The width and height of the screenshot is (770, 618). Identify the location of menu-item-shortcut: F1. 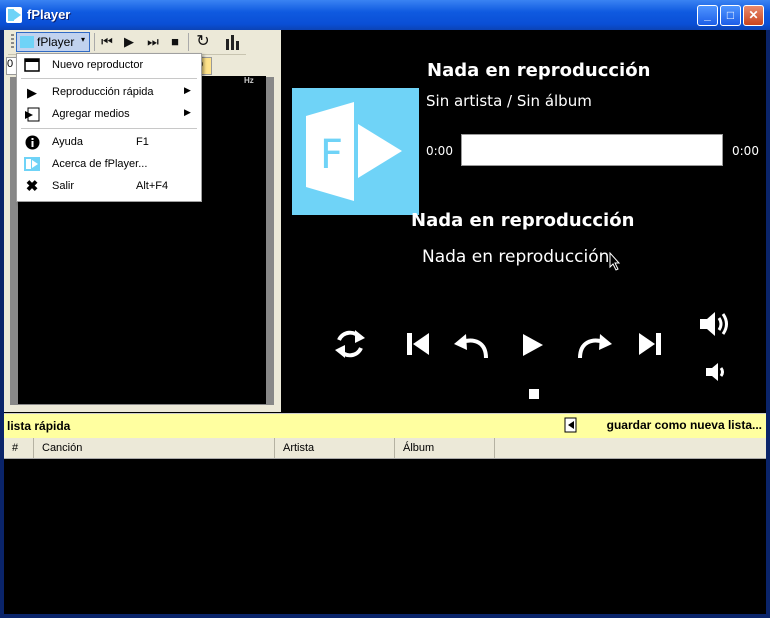
(142, 142).